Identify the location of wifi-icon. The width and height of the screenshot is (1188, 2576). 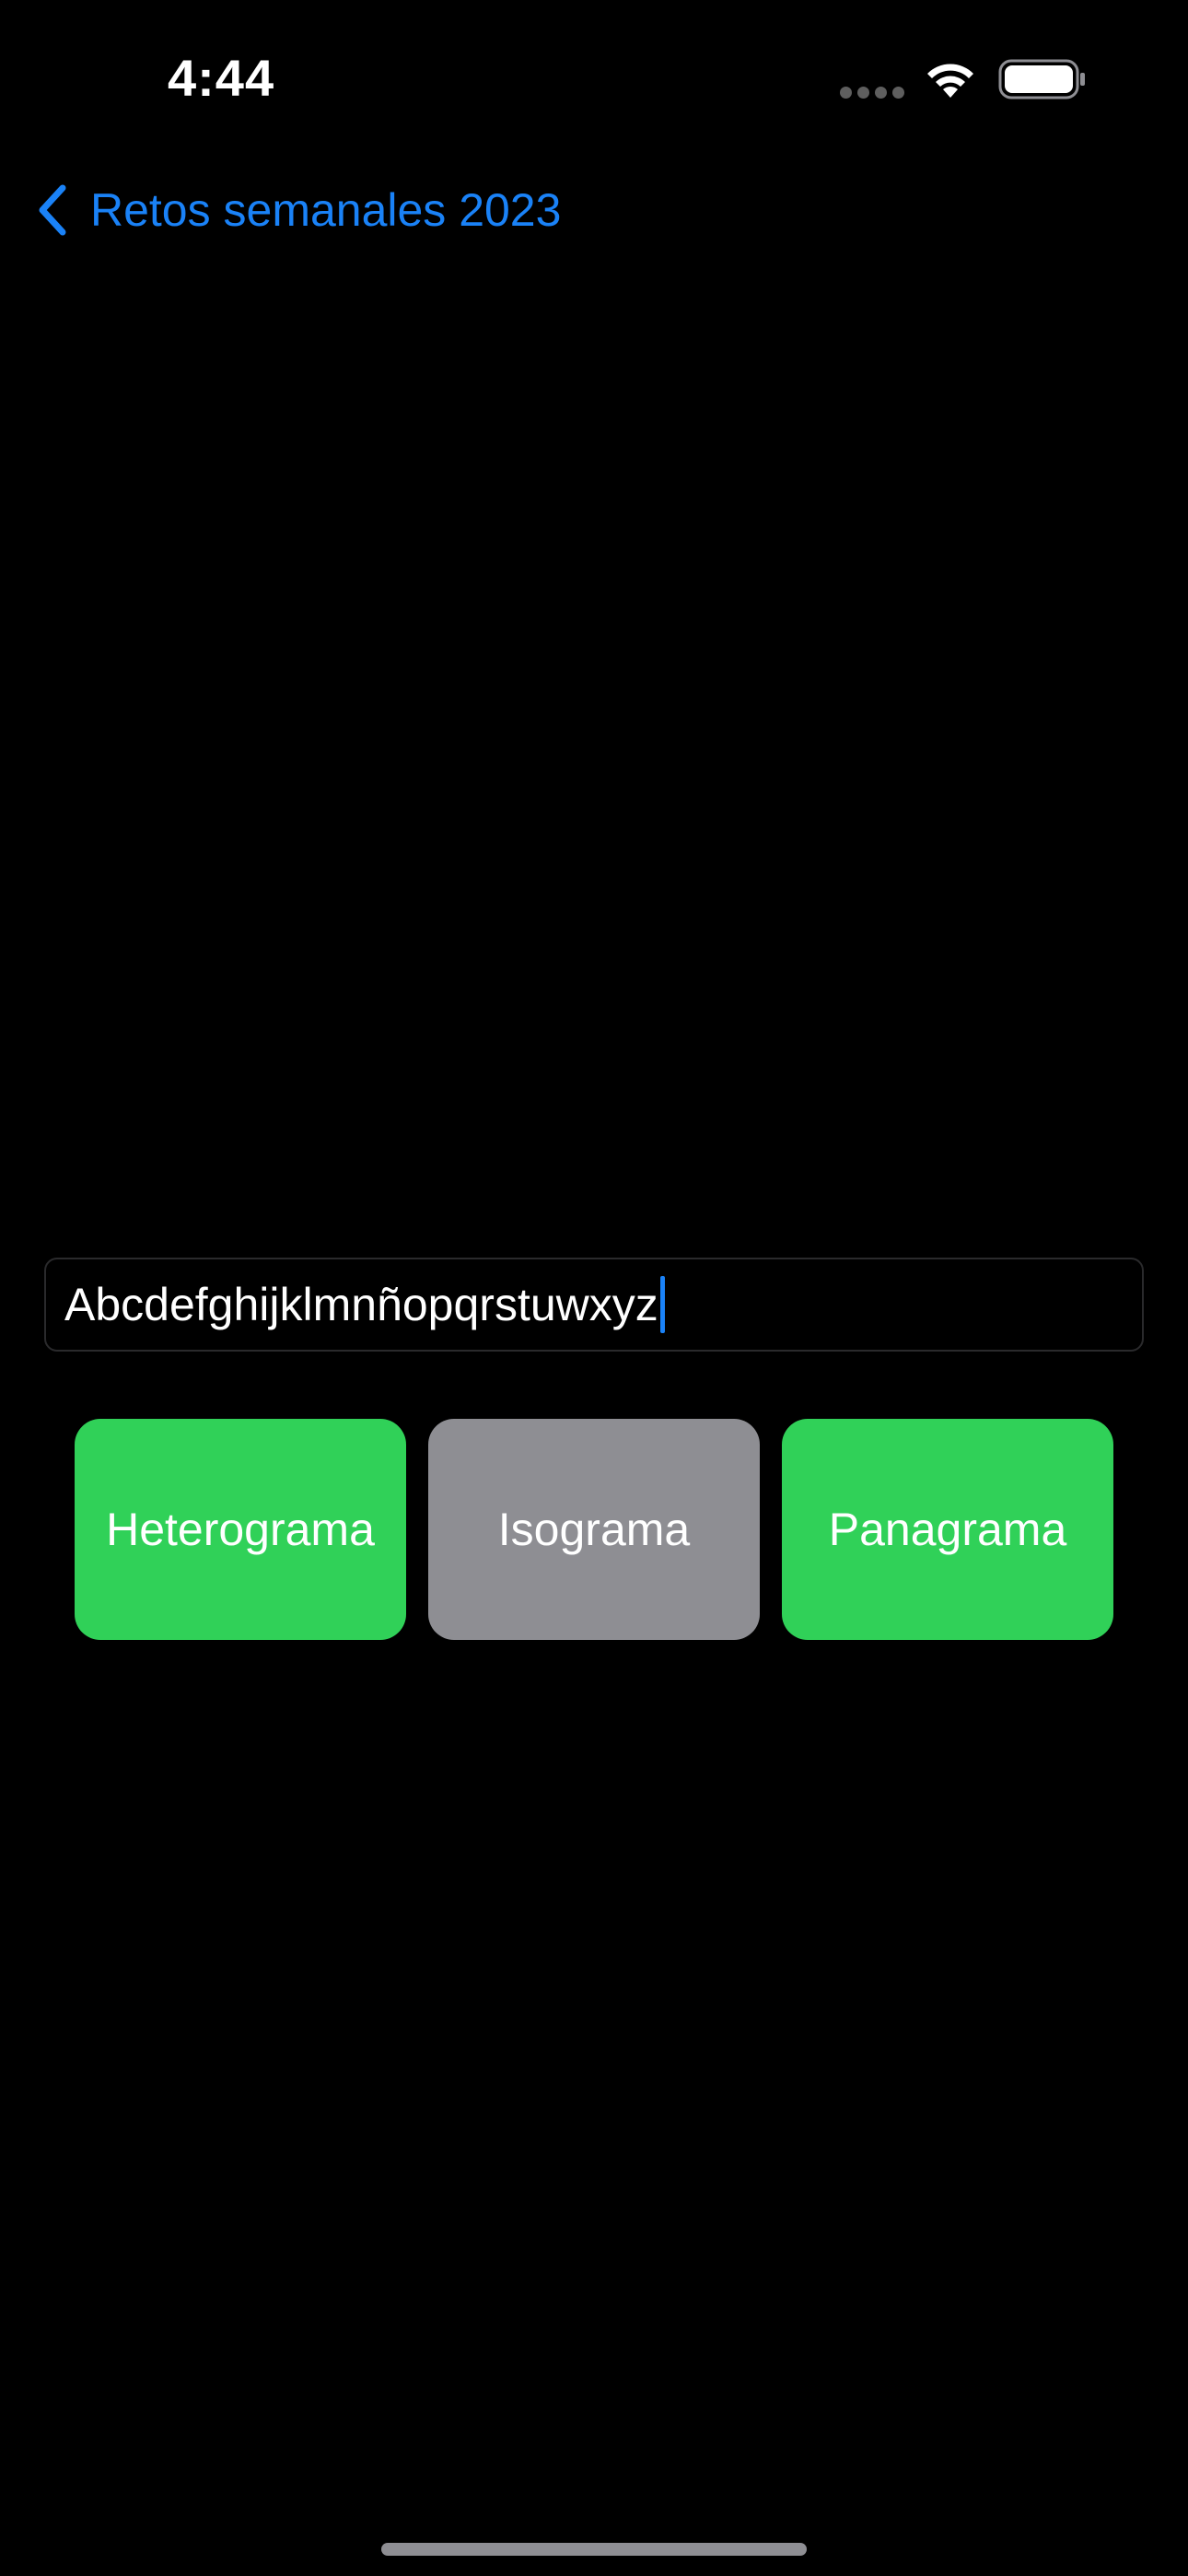
(950, 81).